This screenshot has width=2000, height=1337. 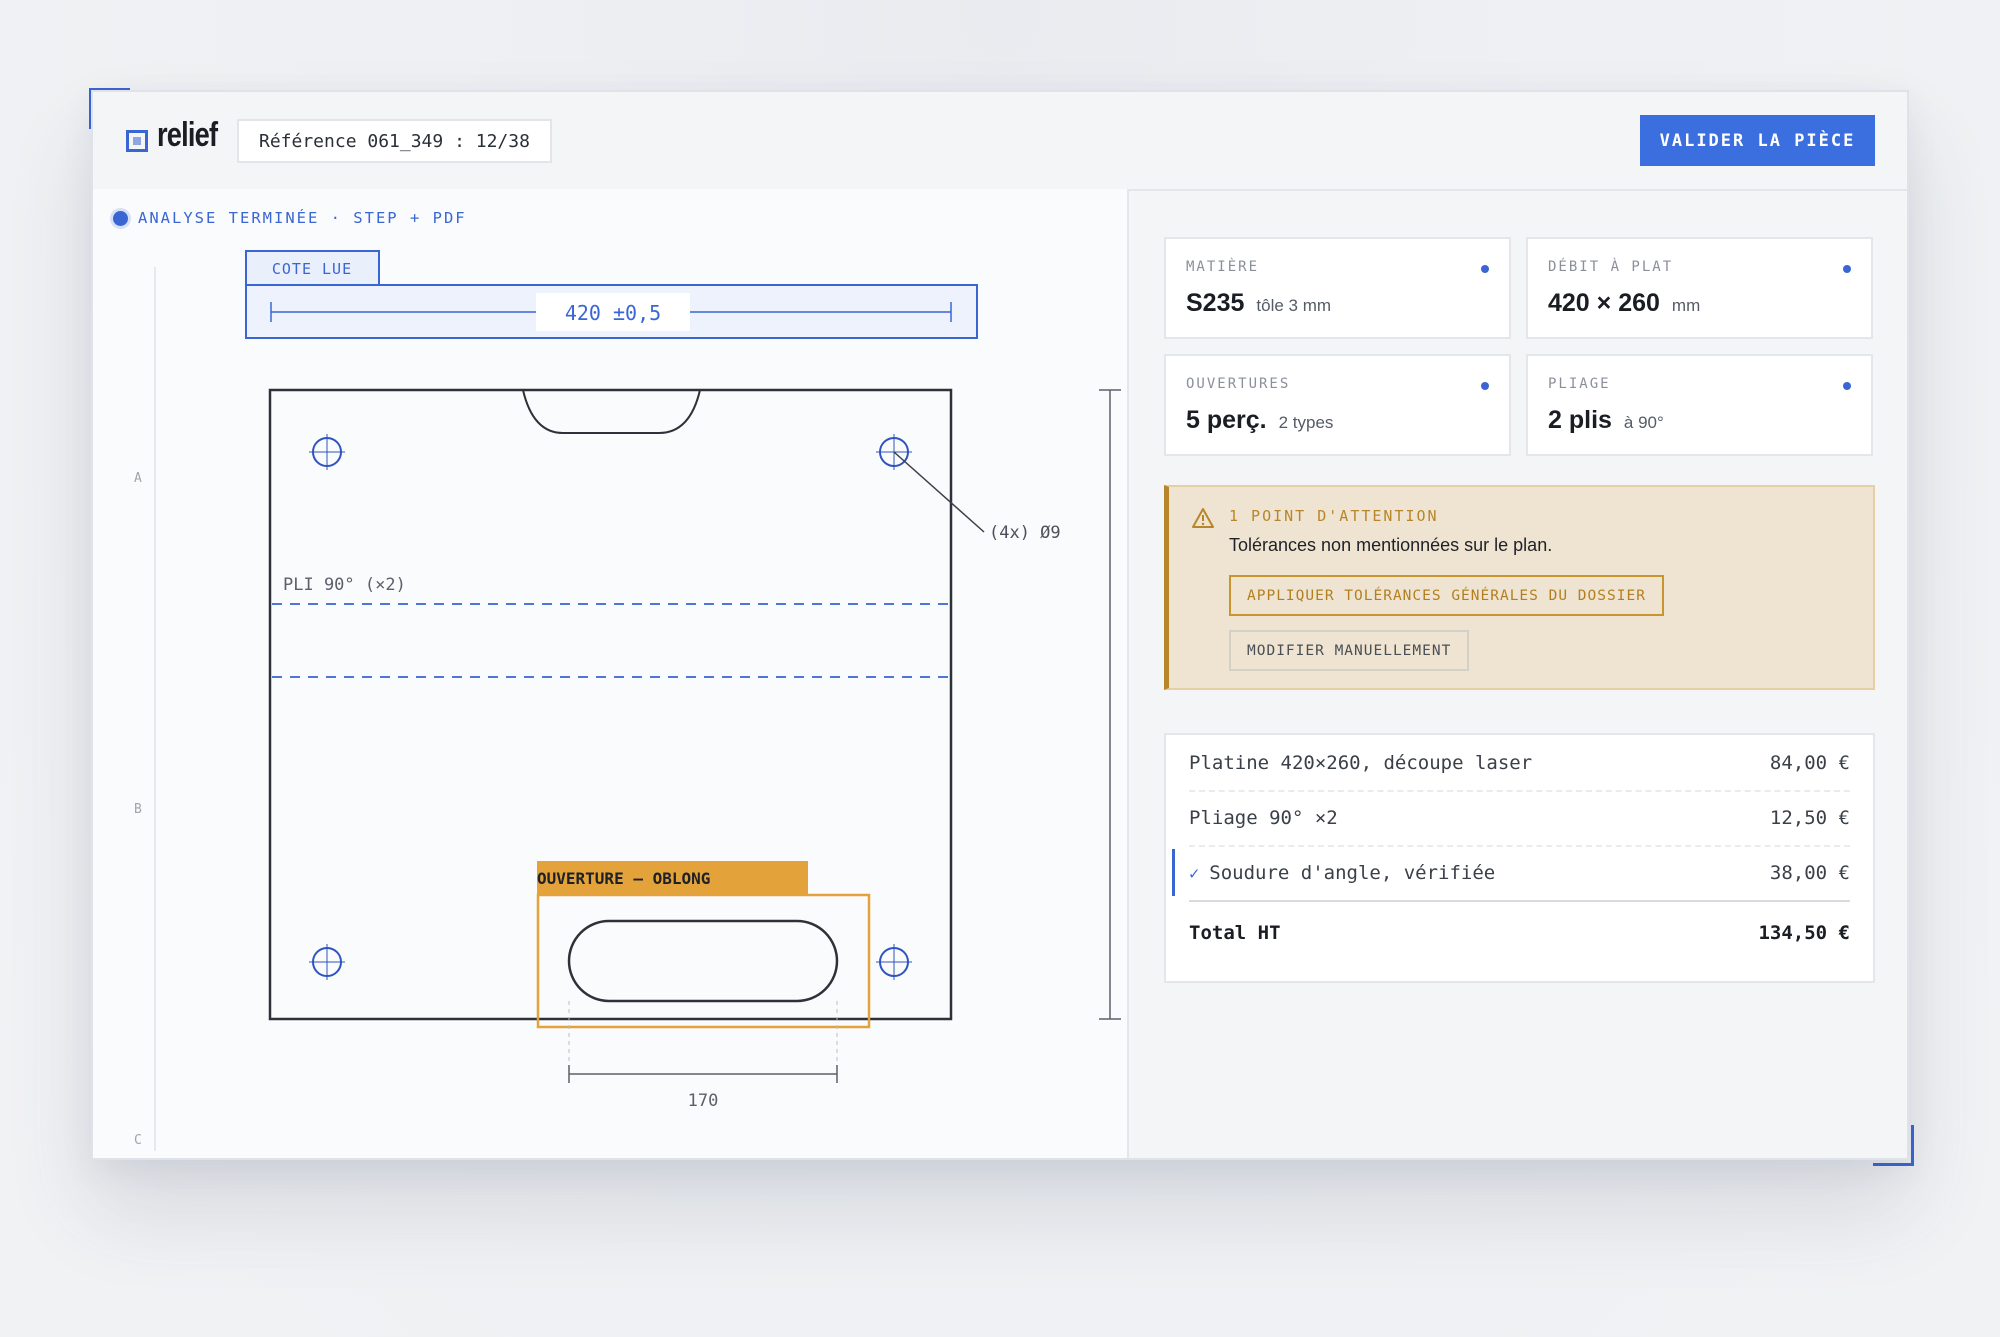 What do you see at coordinates (1809, 872) in the screenshot?
I see `quote-line-amount: 38,00 €` at bounding box center [1809, 872].